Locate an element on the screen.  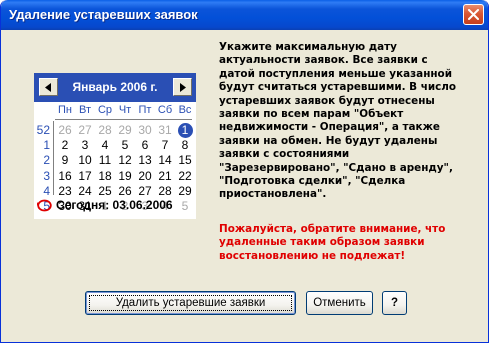
day-cell: 24 is located at coordinates (85, 191).